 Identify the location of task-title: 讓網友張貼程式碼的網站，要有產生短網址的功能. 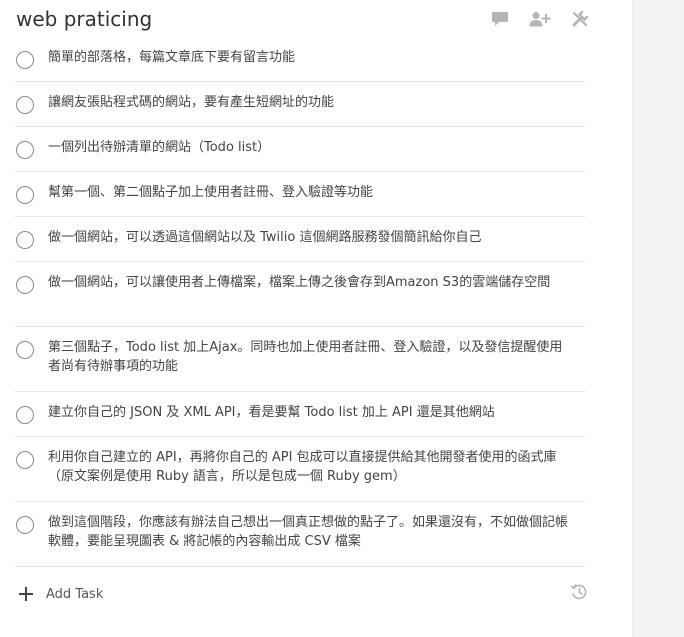
(308, 102).